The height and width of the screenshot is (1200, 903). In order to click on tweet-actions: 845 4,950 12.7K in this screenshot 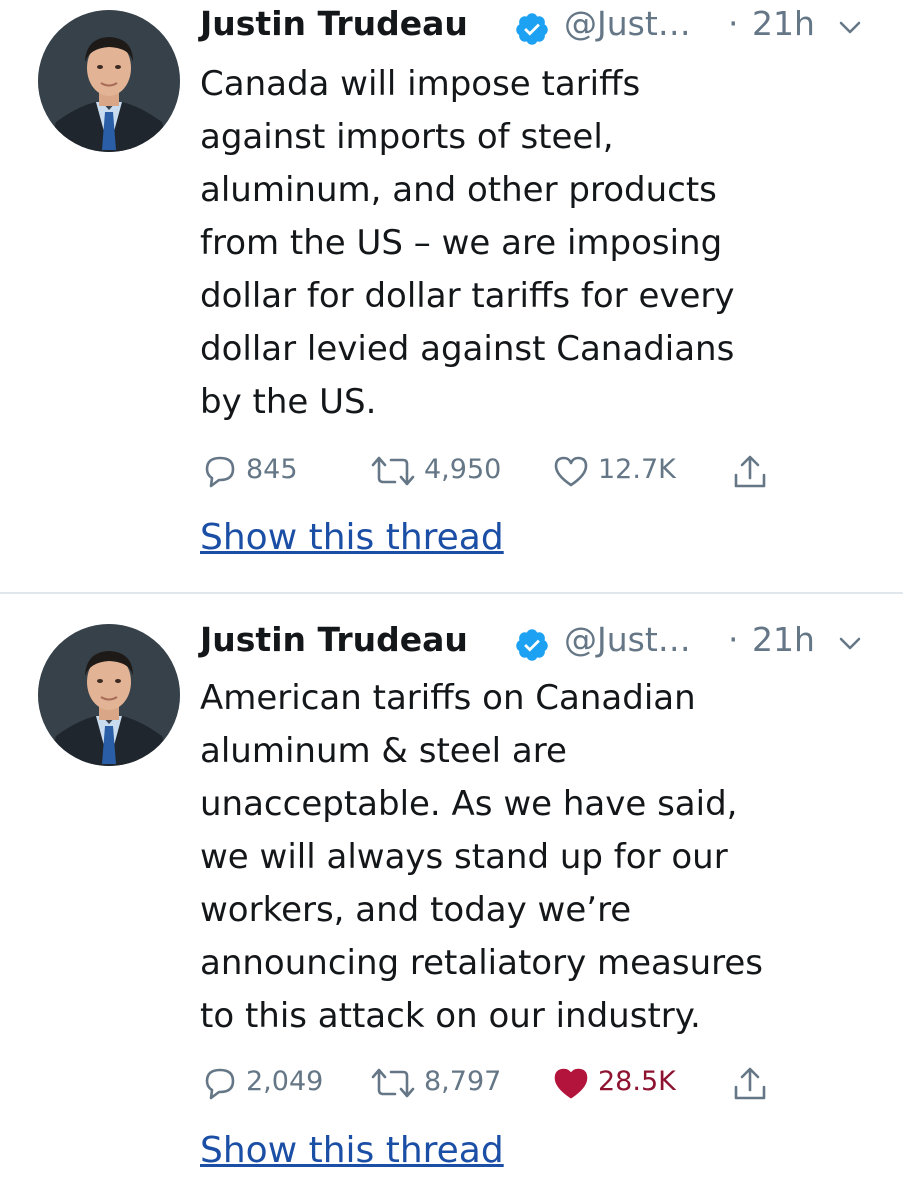, I will do `click(510, 472)`.